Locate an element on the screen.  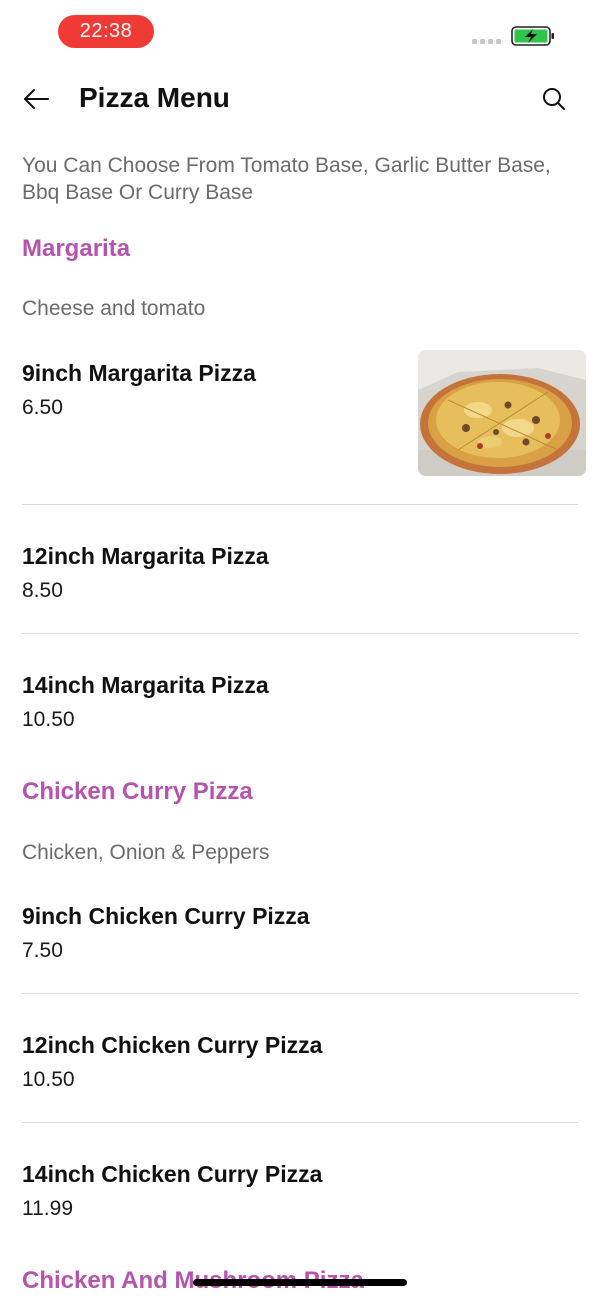
pizza-thumbnail is located at coordinates (502, 413).